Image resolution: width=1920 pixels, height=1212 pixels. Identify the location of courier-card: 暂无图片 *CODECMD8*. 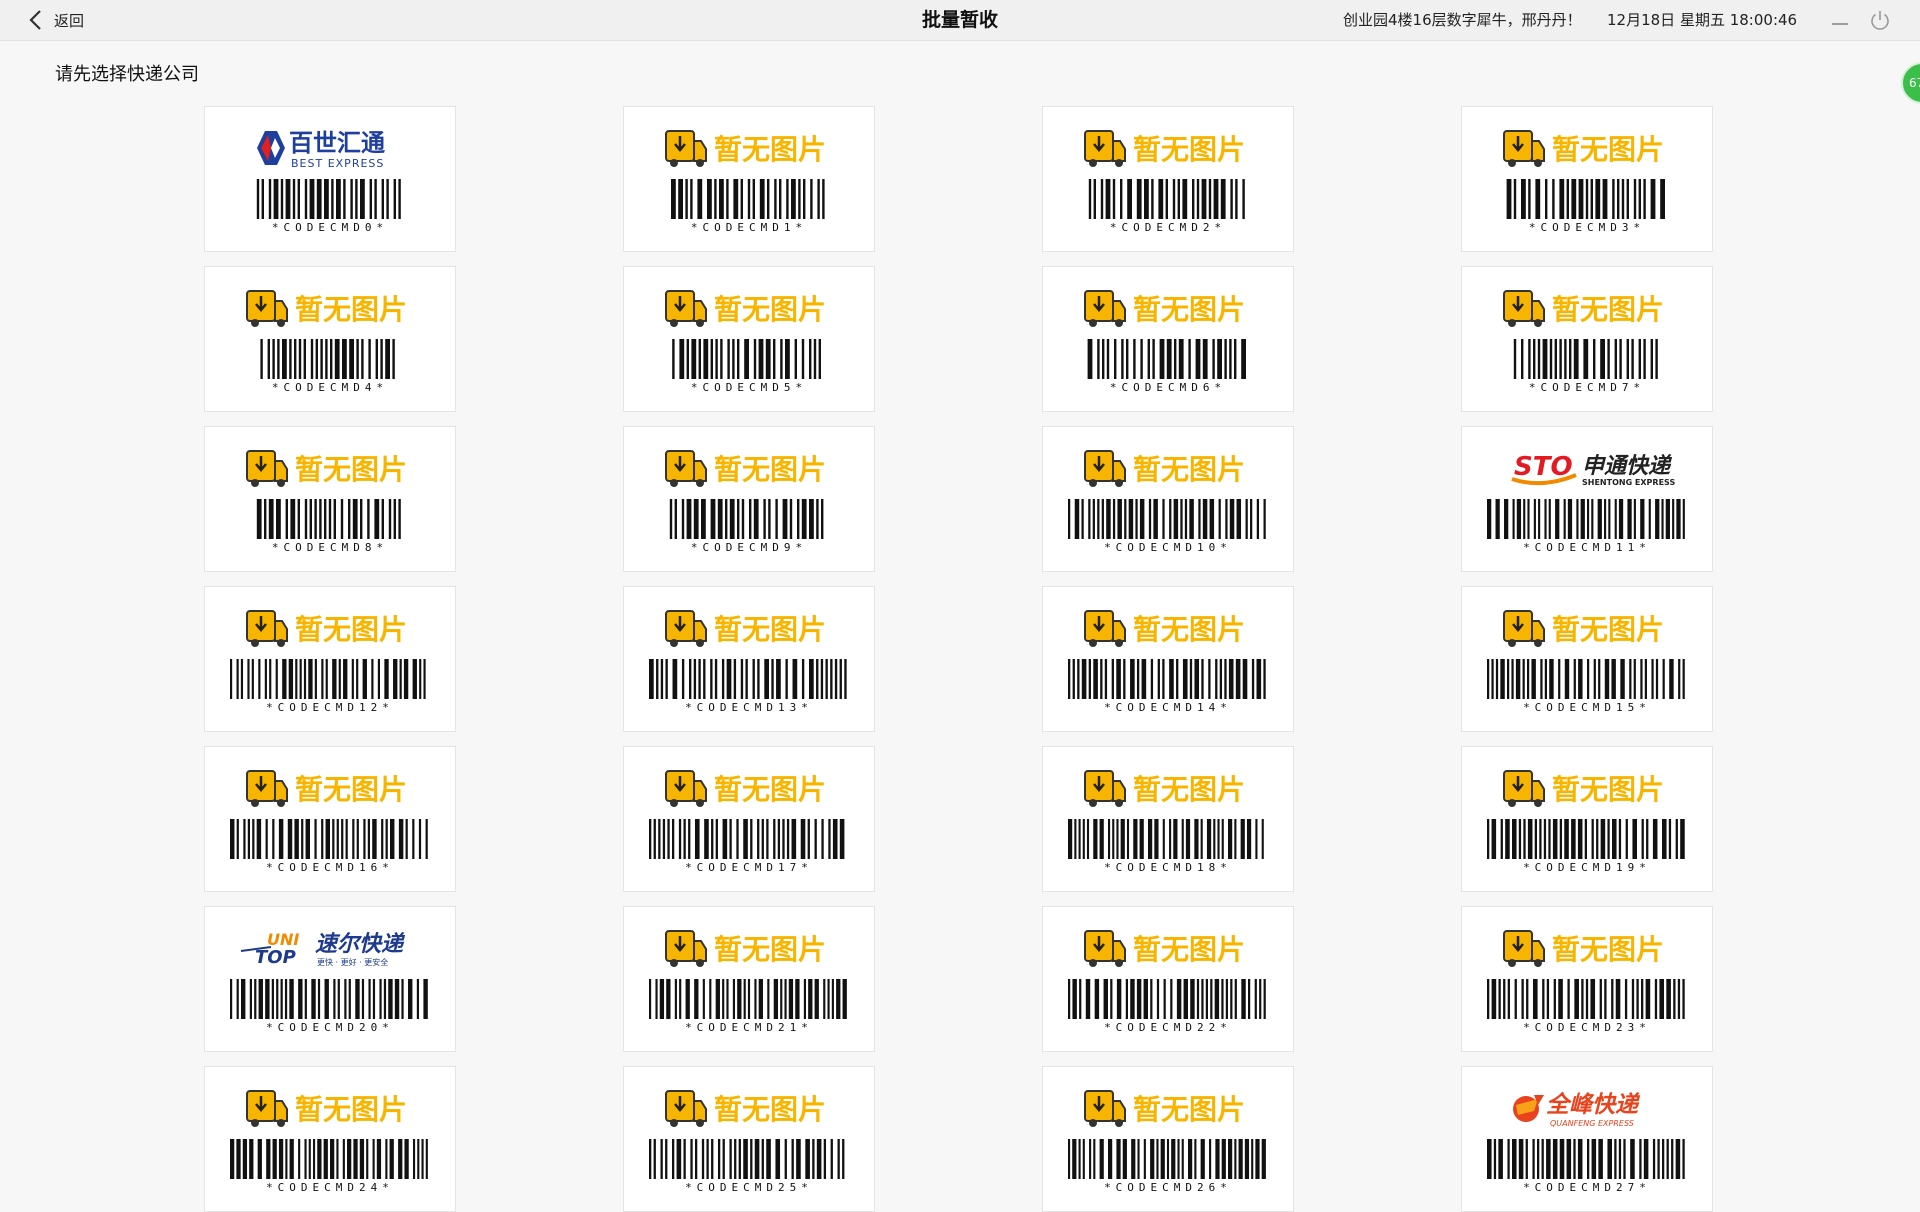
(330, 499).